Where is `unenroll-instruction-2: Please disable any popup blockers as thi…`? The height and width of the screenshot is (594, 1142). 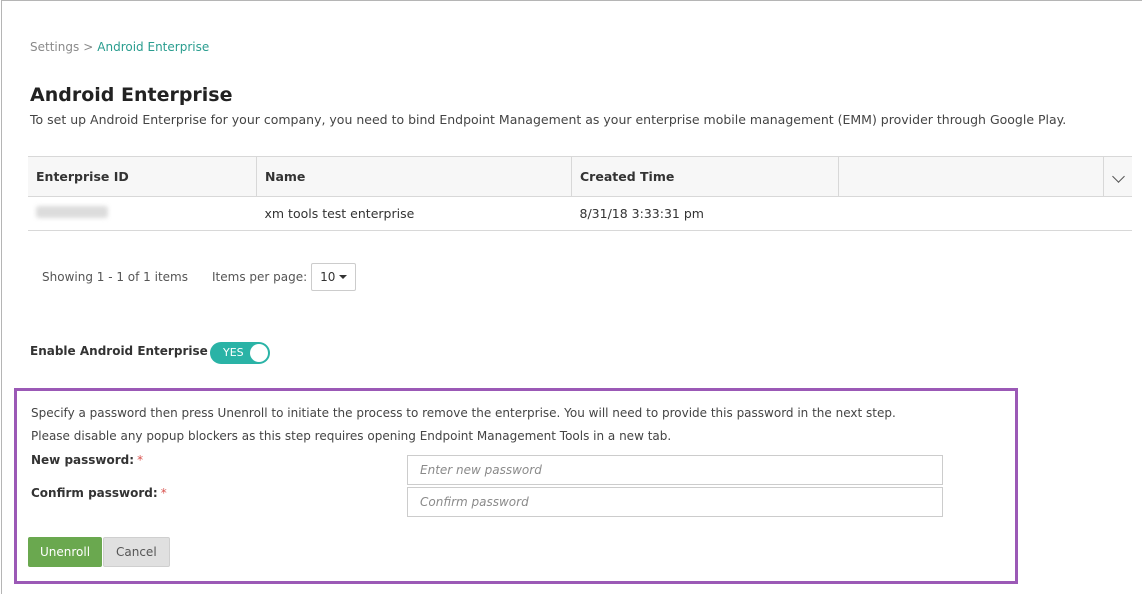 unenroll-instruction-2: Please disable any popup blockers as thi… is located at coordinates (351, 436).